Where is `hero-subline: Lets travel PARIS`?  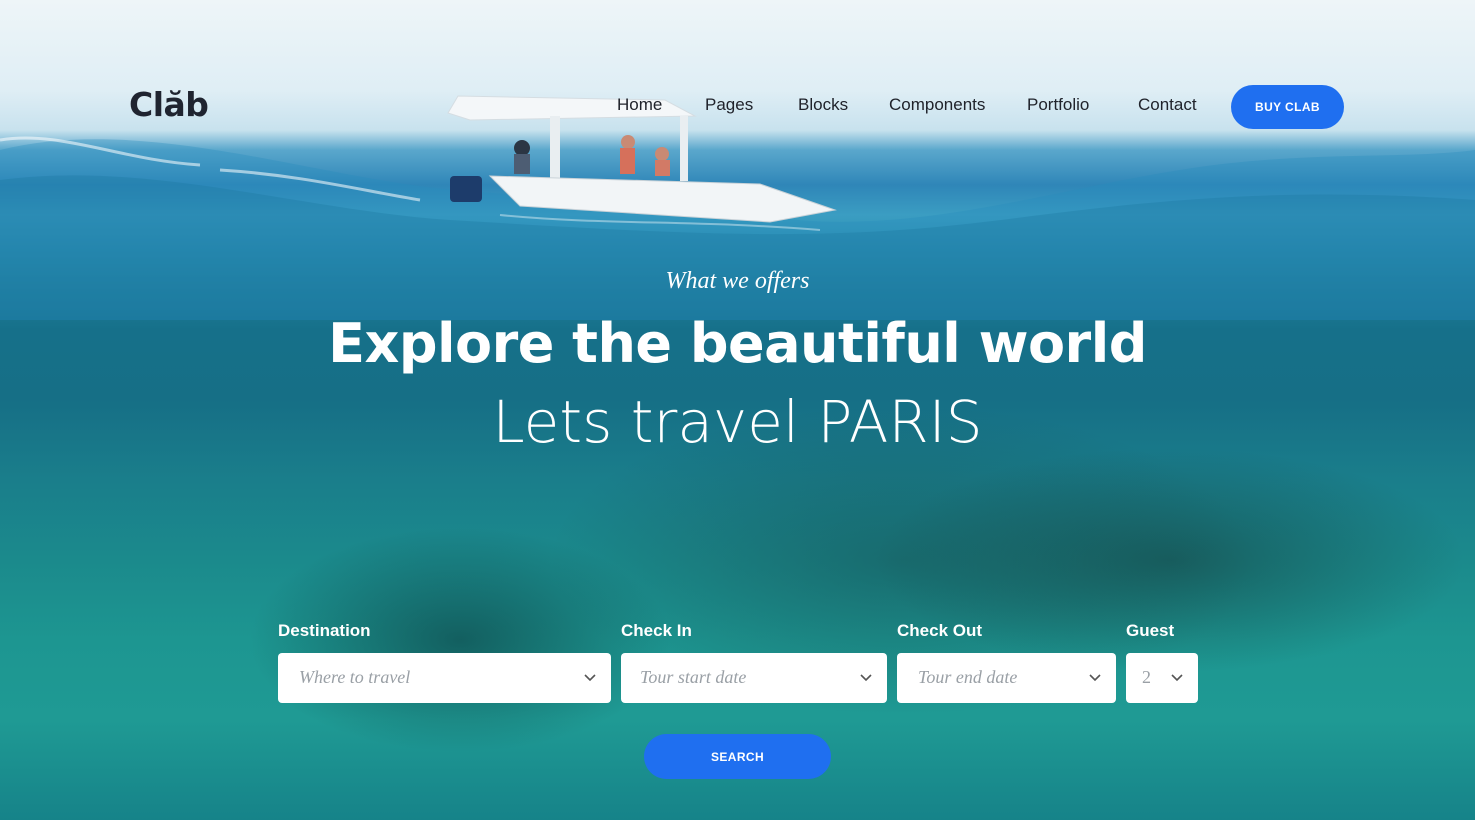 hero-subline: Lets travel PARIS is located at coordinates (737, 422).